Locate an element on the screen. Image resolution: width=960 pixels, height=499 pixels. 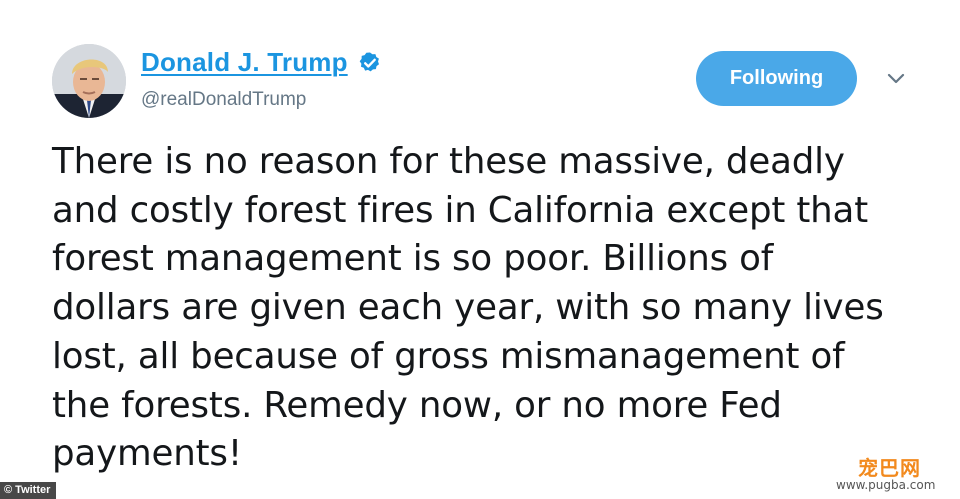
avatar is located at coordinates (89, 81).